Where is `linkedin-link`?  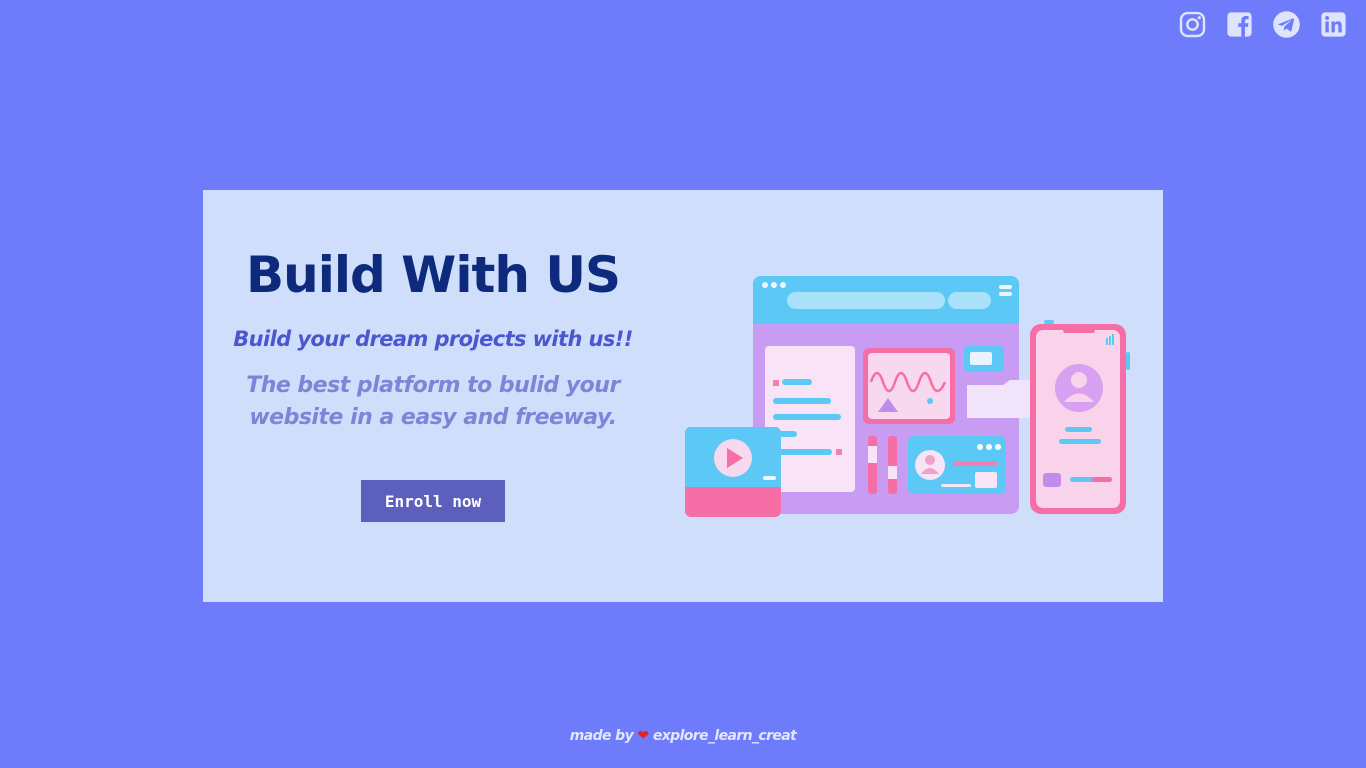 linkedin-link is located at coordinates (1333, 24).